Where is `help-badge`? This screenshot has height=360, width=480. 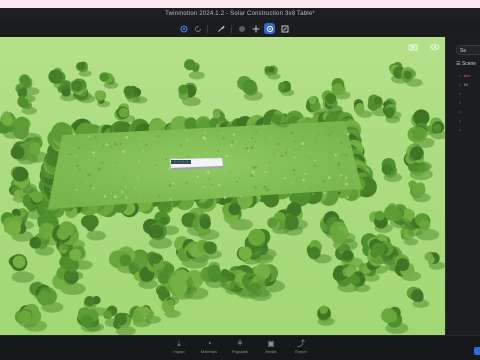 help-badge is located at coordinates (477, 351).